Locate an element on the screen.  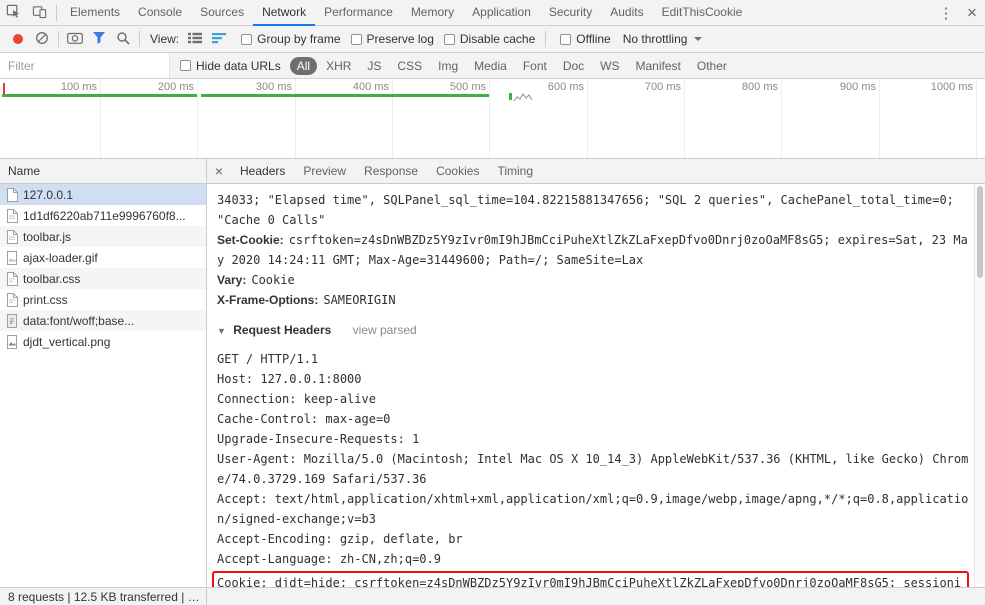
request-row: toolbar.css is located at coordinates (103, 278).